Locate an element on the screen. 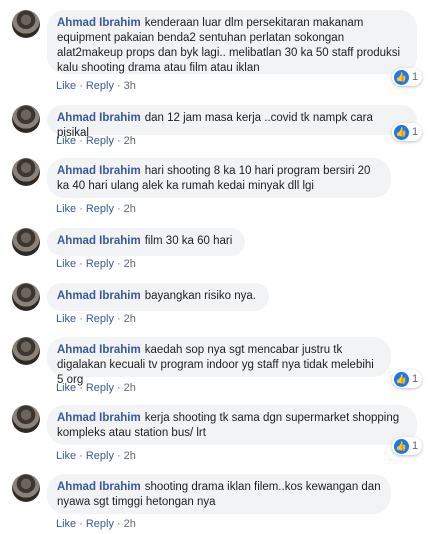 This screenshot has height=534, width=428. comment-text: bayangkan risiko nya. is located at coordinates (200, 296).